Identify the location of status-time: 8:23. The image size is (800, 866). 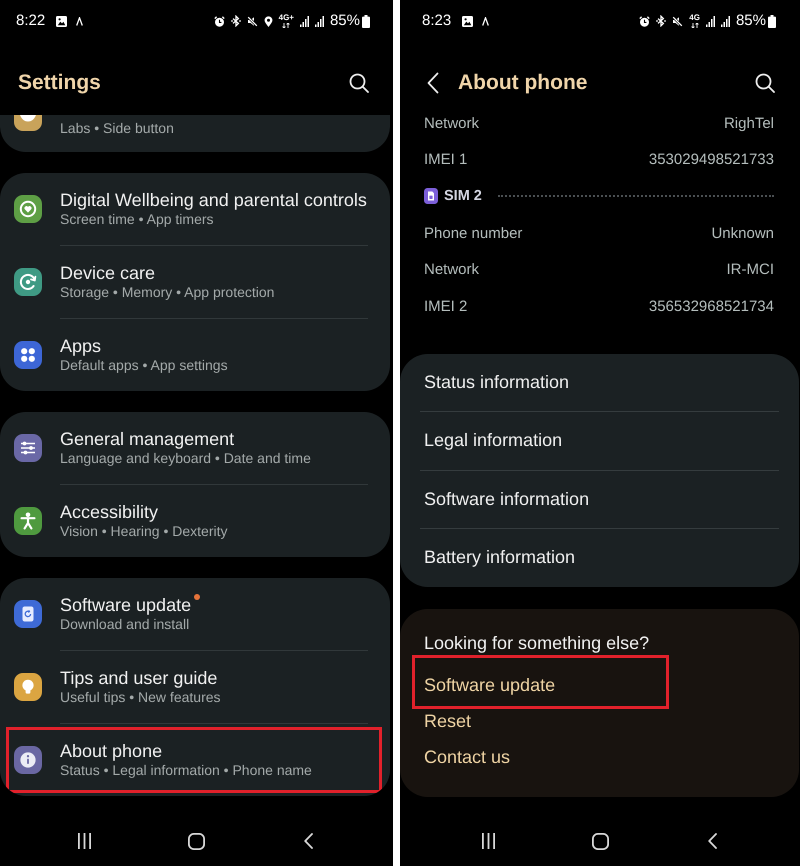
(437, 21).